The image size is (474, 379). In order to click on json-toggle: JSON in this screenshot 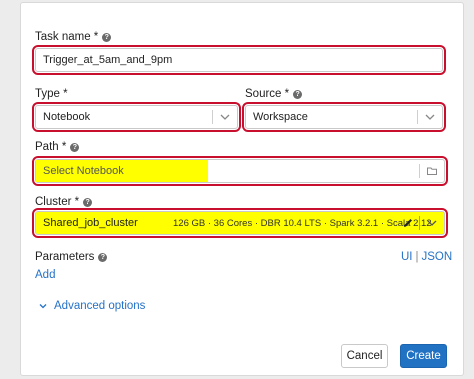, I will do `click(437, 257)`.